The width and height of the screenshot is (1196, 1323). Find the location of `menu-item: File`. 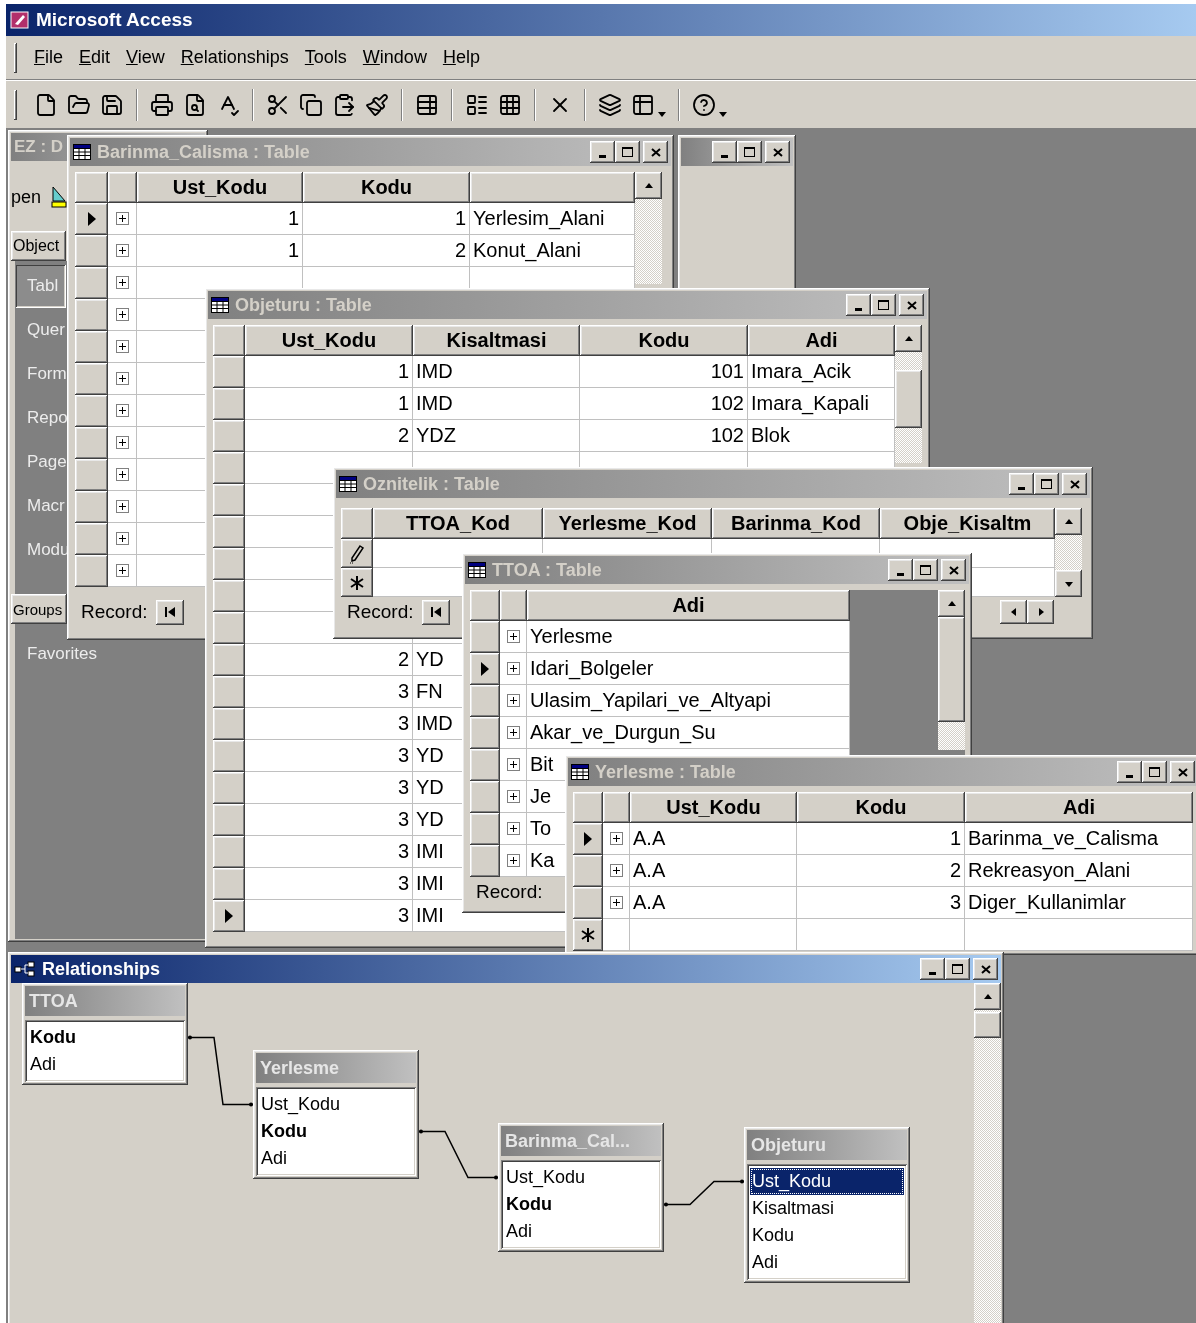

menu-item: File is located at coordinates (48, 57).